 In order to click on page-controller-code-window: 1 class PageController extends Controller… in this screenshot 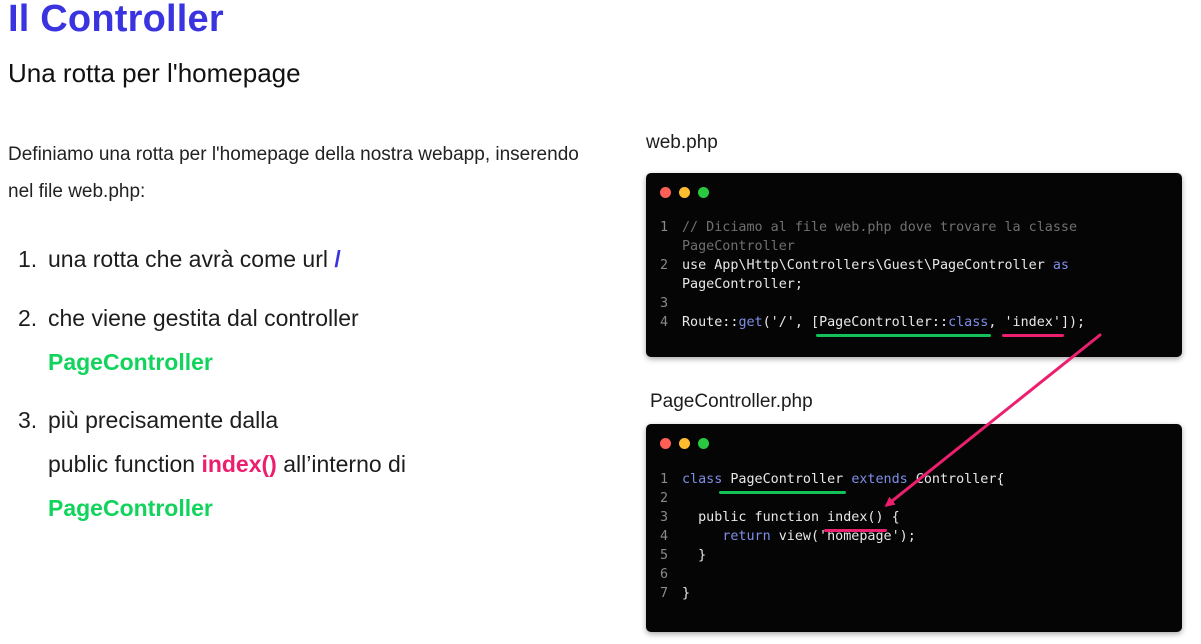, I will do `click(914, 528)`.